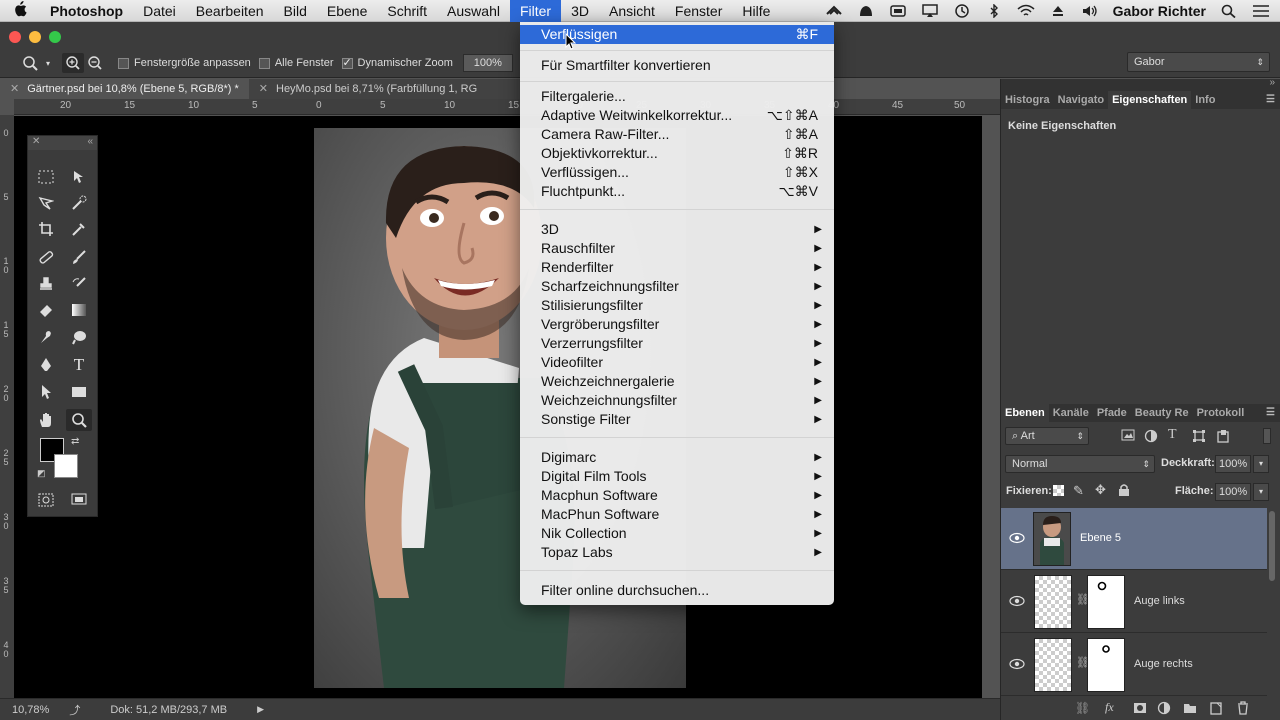 This screenshot has height=720, width=1280. What do you see at coordinates (1150, 100) in the screenshot?
I see `tab-properties: Eigenschaften` at bounding box center [1150, 100].